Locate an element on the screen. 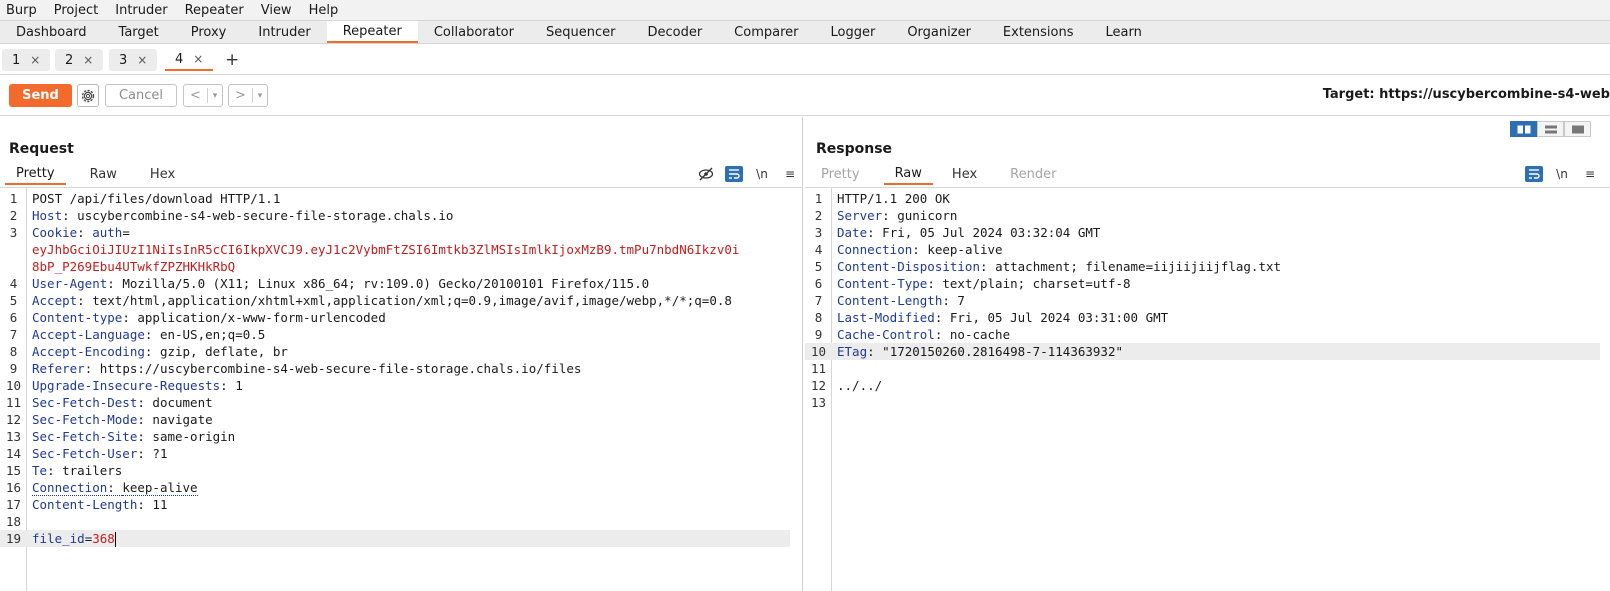 The height and width of the screenshot is (591, 1610). tab-repeater: Repeater is located at coordinates (372, 32).